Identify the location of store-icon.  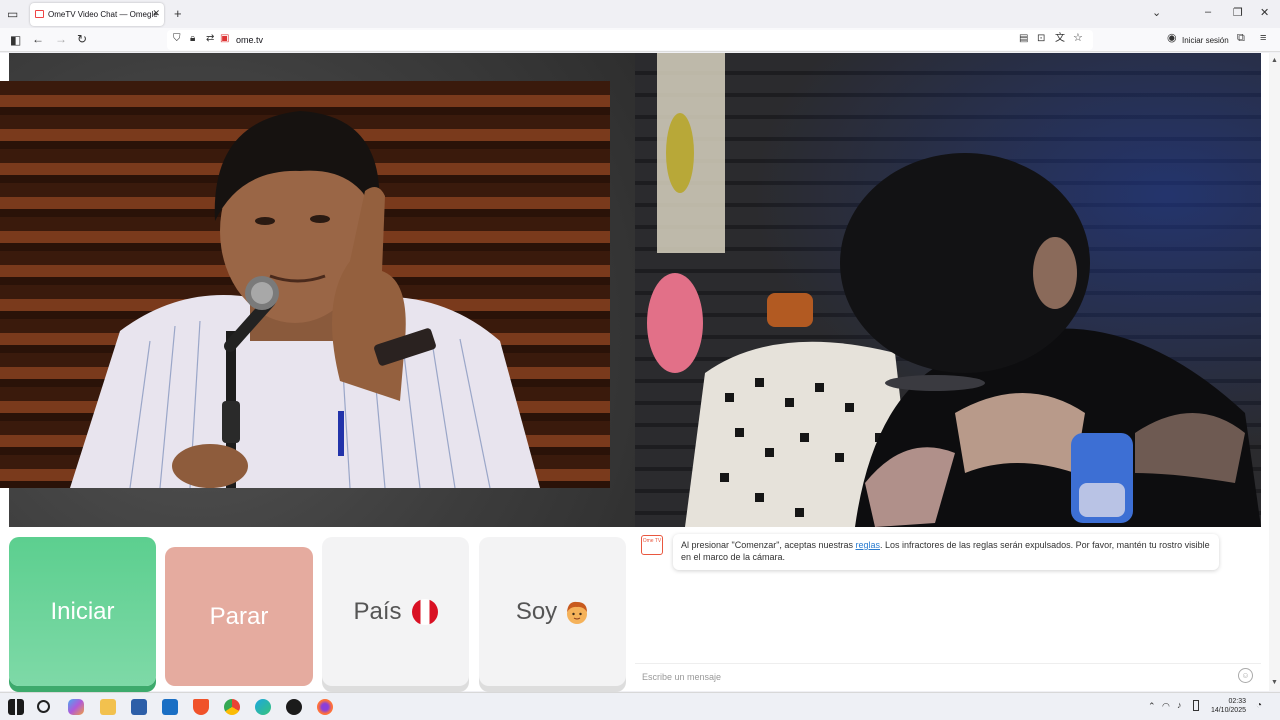
(139, 707).